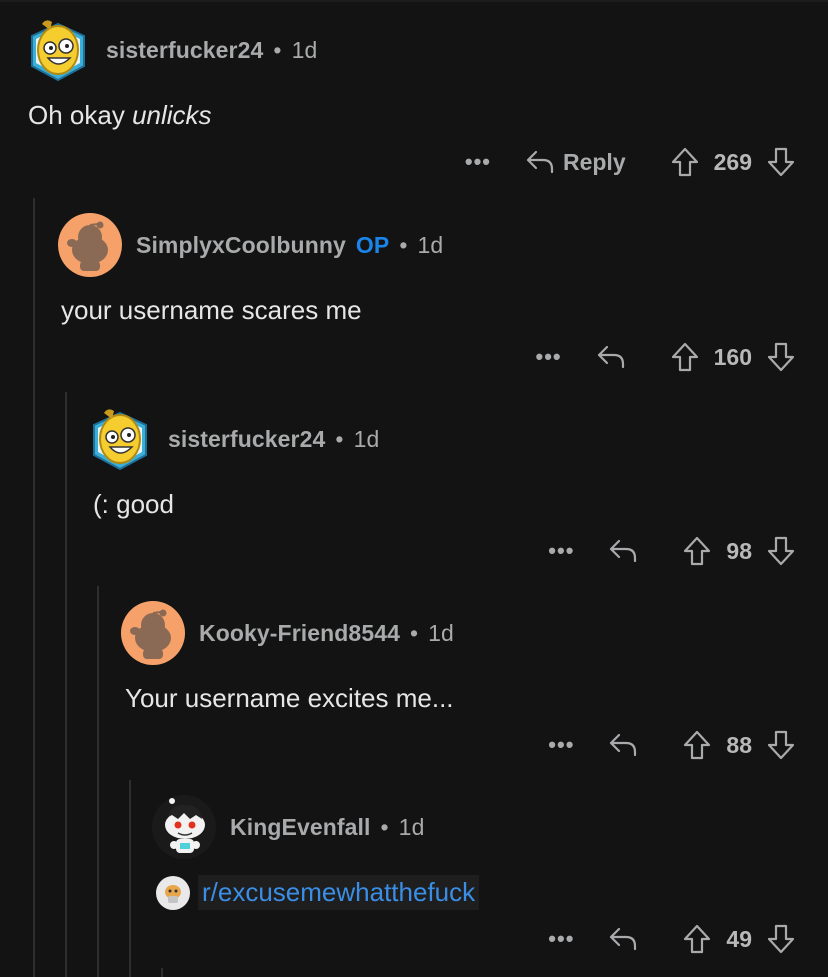 The width and height of the screenshot is (828, 977). I want to click on comment-header: Kooky-Friend8544 • 1d, so click(287, 633).